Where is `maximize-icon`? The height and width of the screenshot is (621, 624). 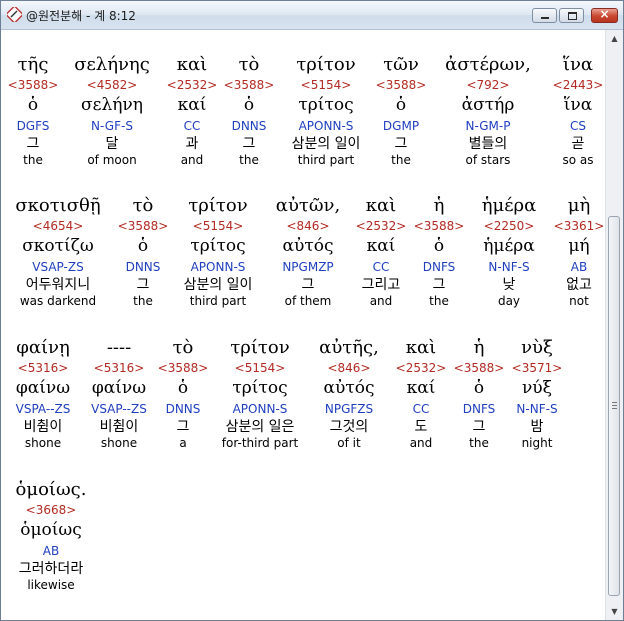 maximize-icon is located at coordinates (572, 16).